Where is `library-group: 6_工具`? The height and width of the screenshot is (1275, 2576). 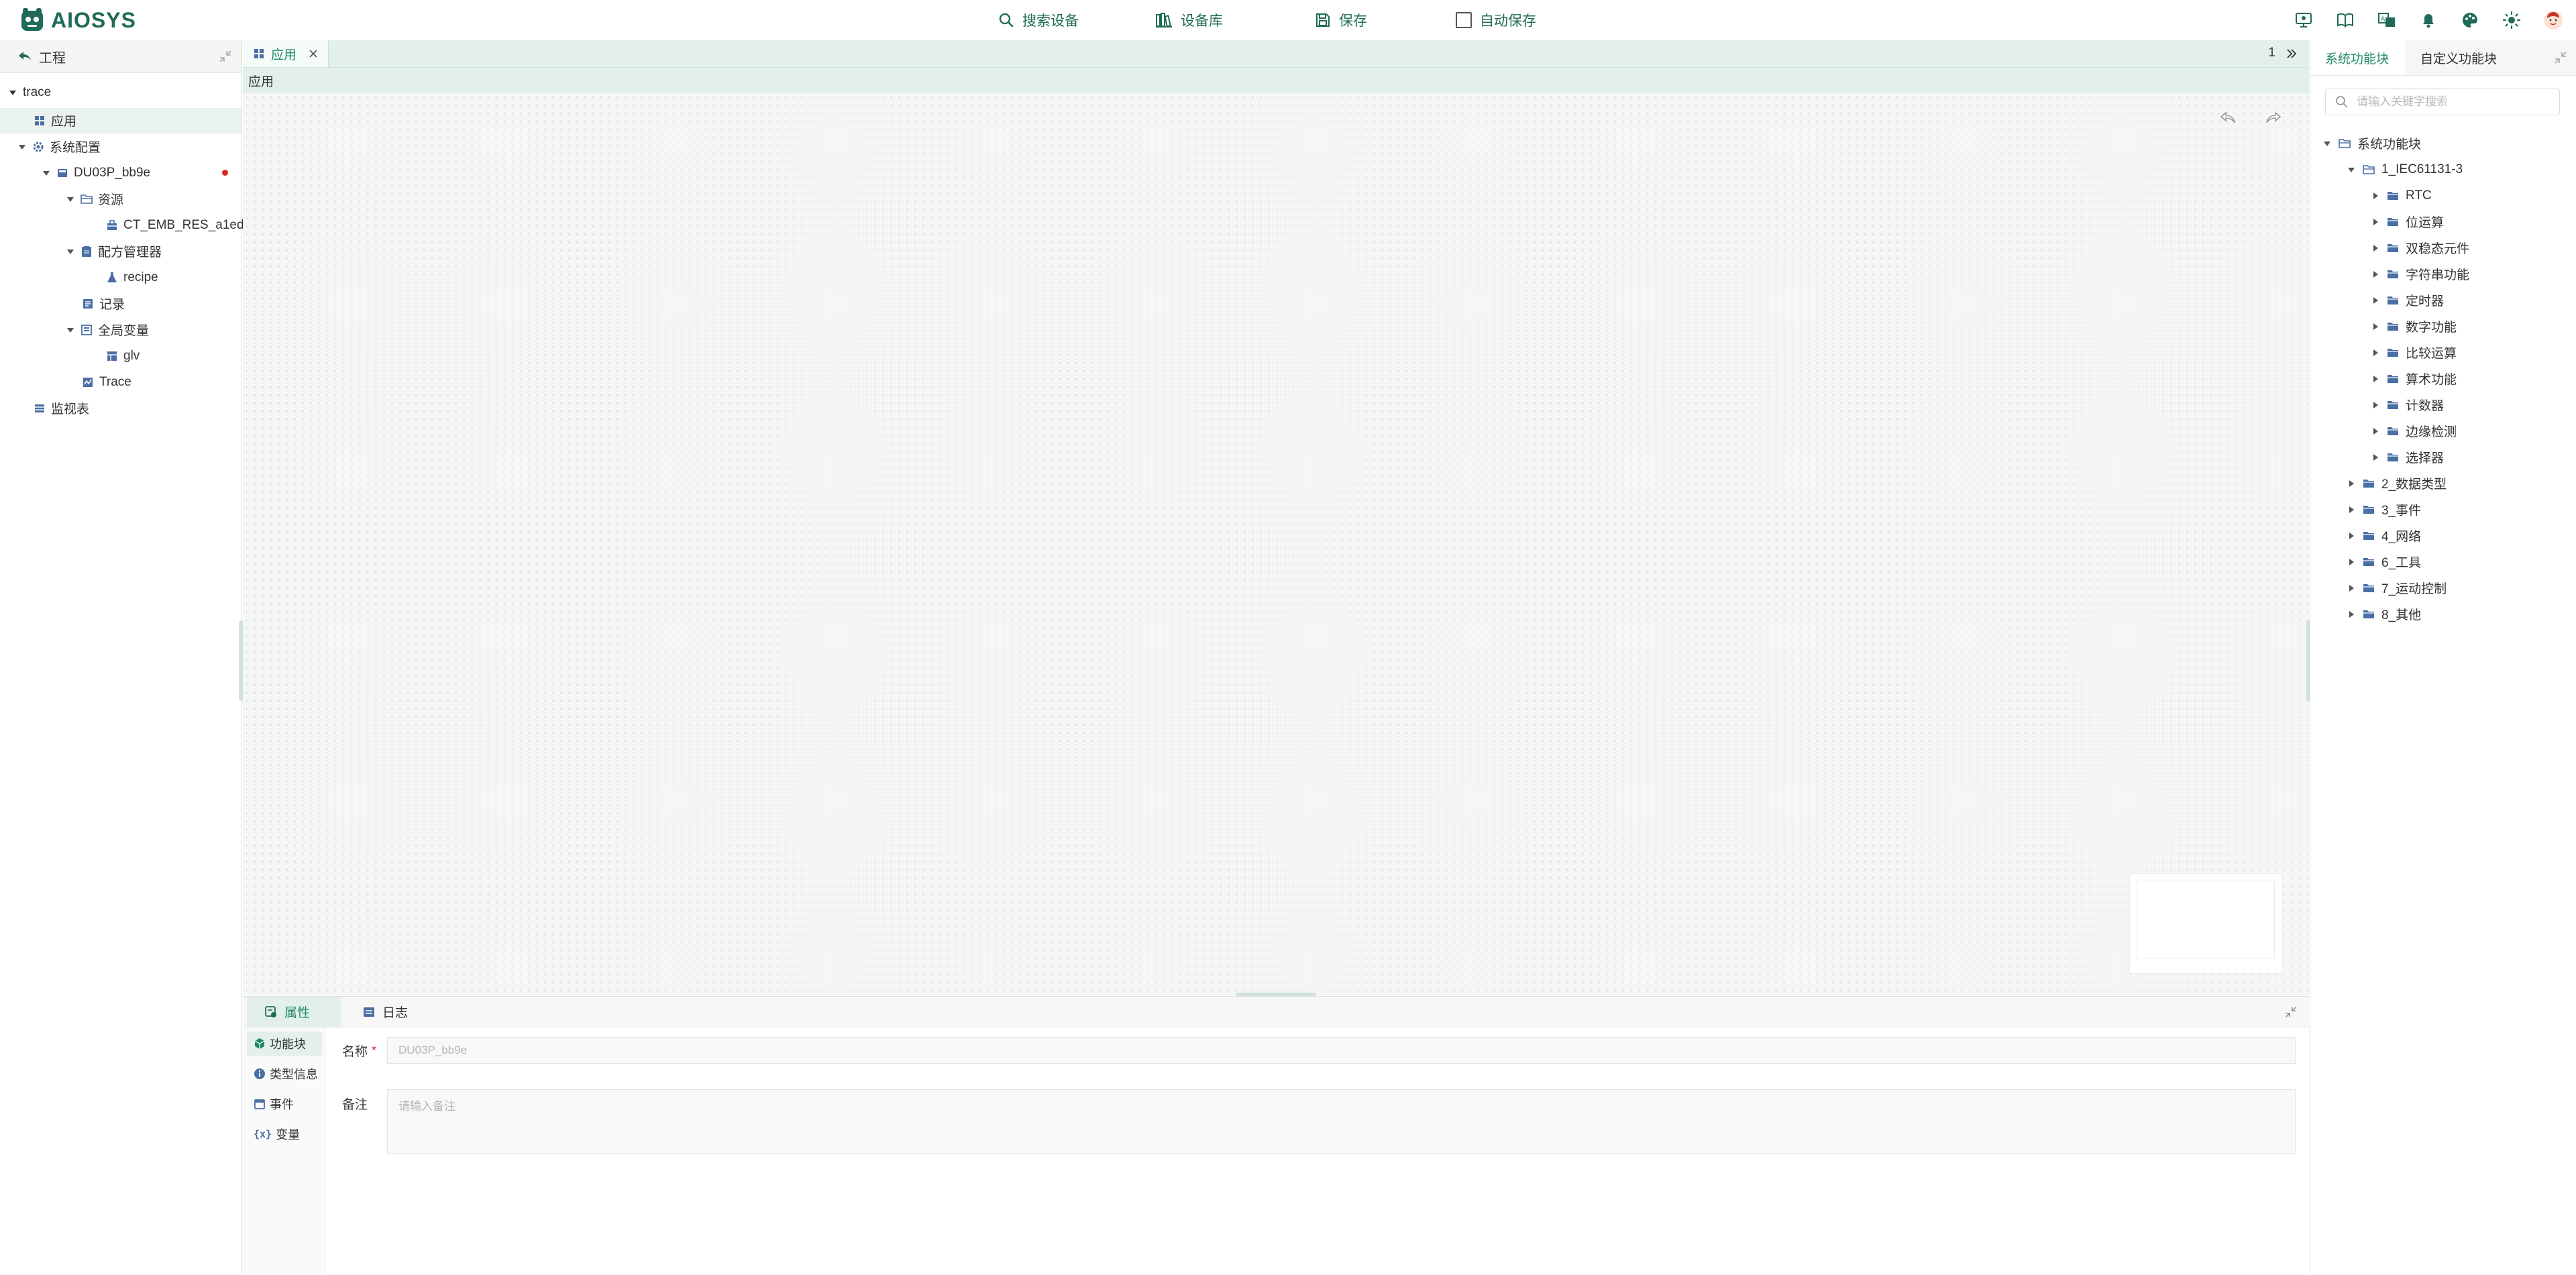 library-group: 6_工具 is located at coordinates (2384, 562).